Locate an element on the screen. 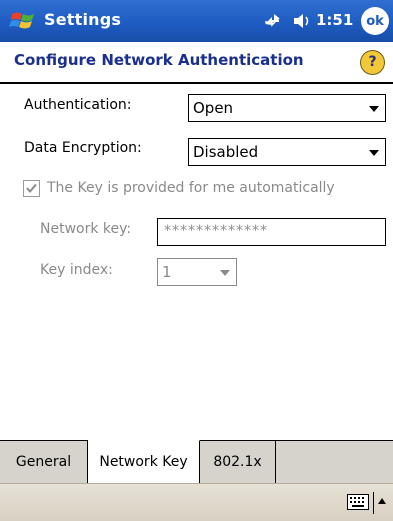 This screenshot has height=521, width=393. auto-key-label: The Key is provided for me automatically is located at coordinates (191, 188).